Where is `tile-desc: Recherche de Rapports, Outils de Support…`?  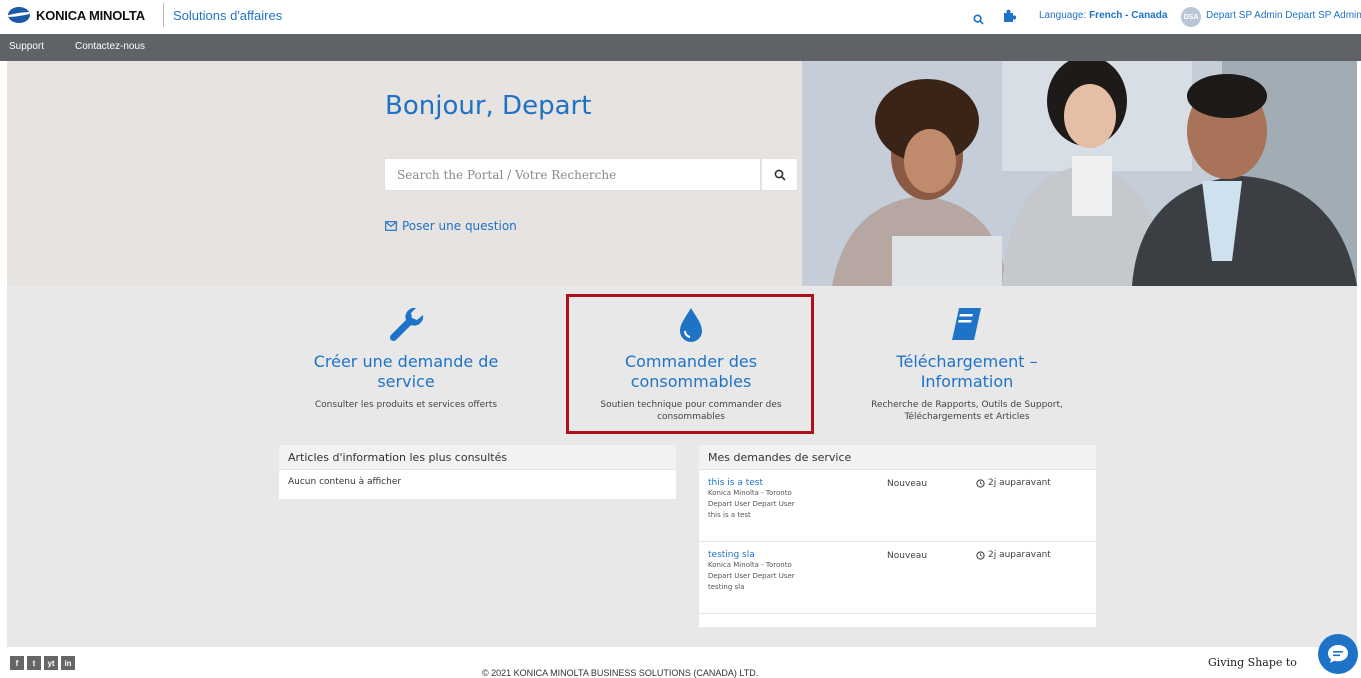 tile-desc: Recherche de Rapports, Outils de Support… is located at coordinates (967, 411).